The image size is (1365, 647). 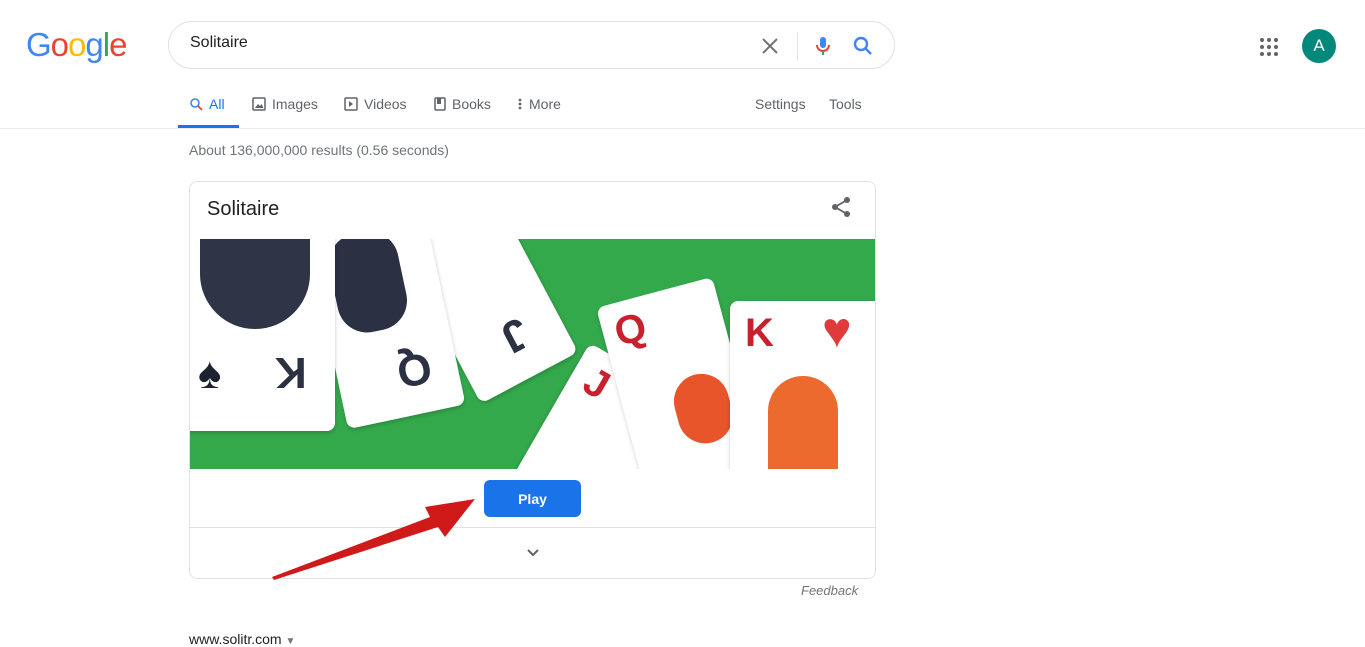 What do you see at coordinates (802, 385) in the screenshot?
I see `playing-card: K ♥` at bounding box center [802, 385].